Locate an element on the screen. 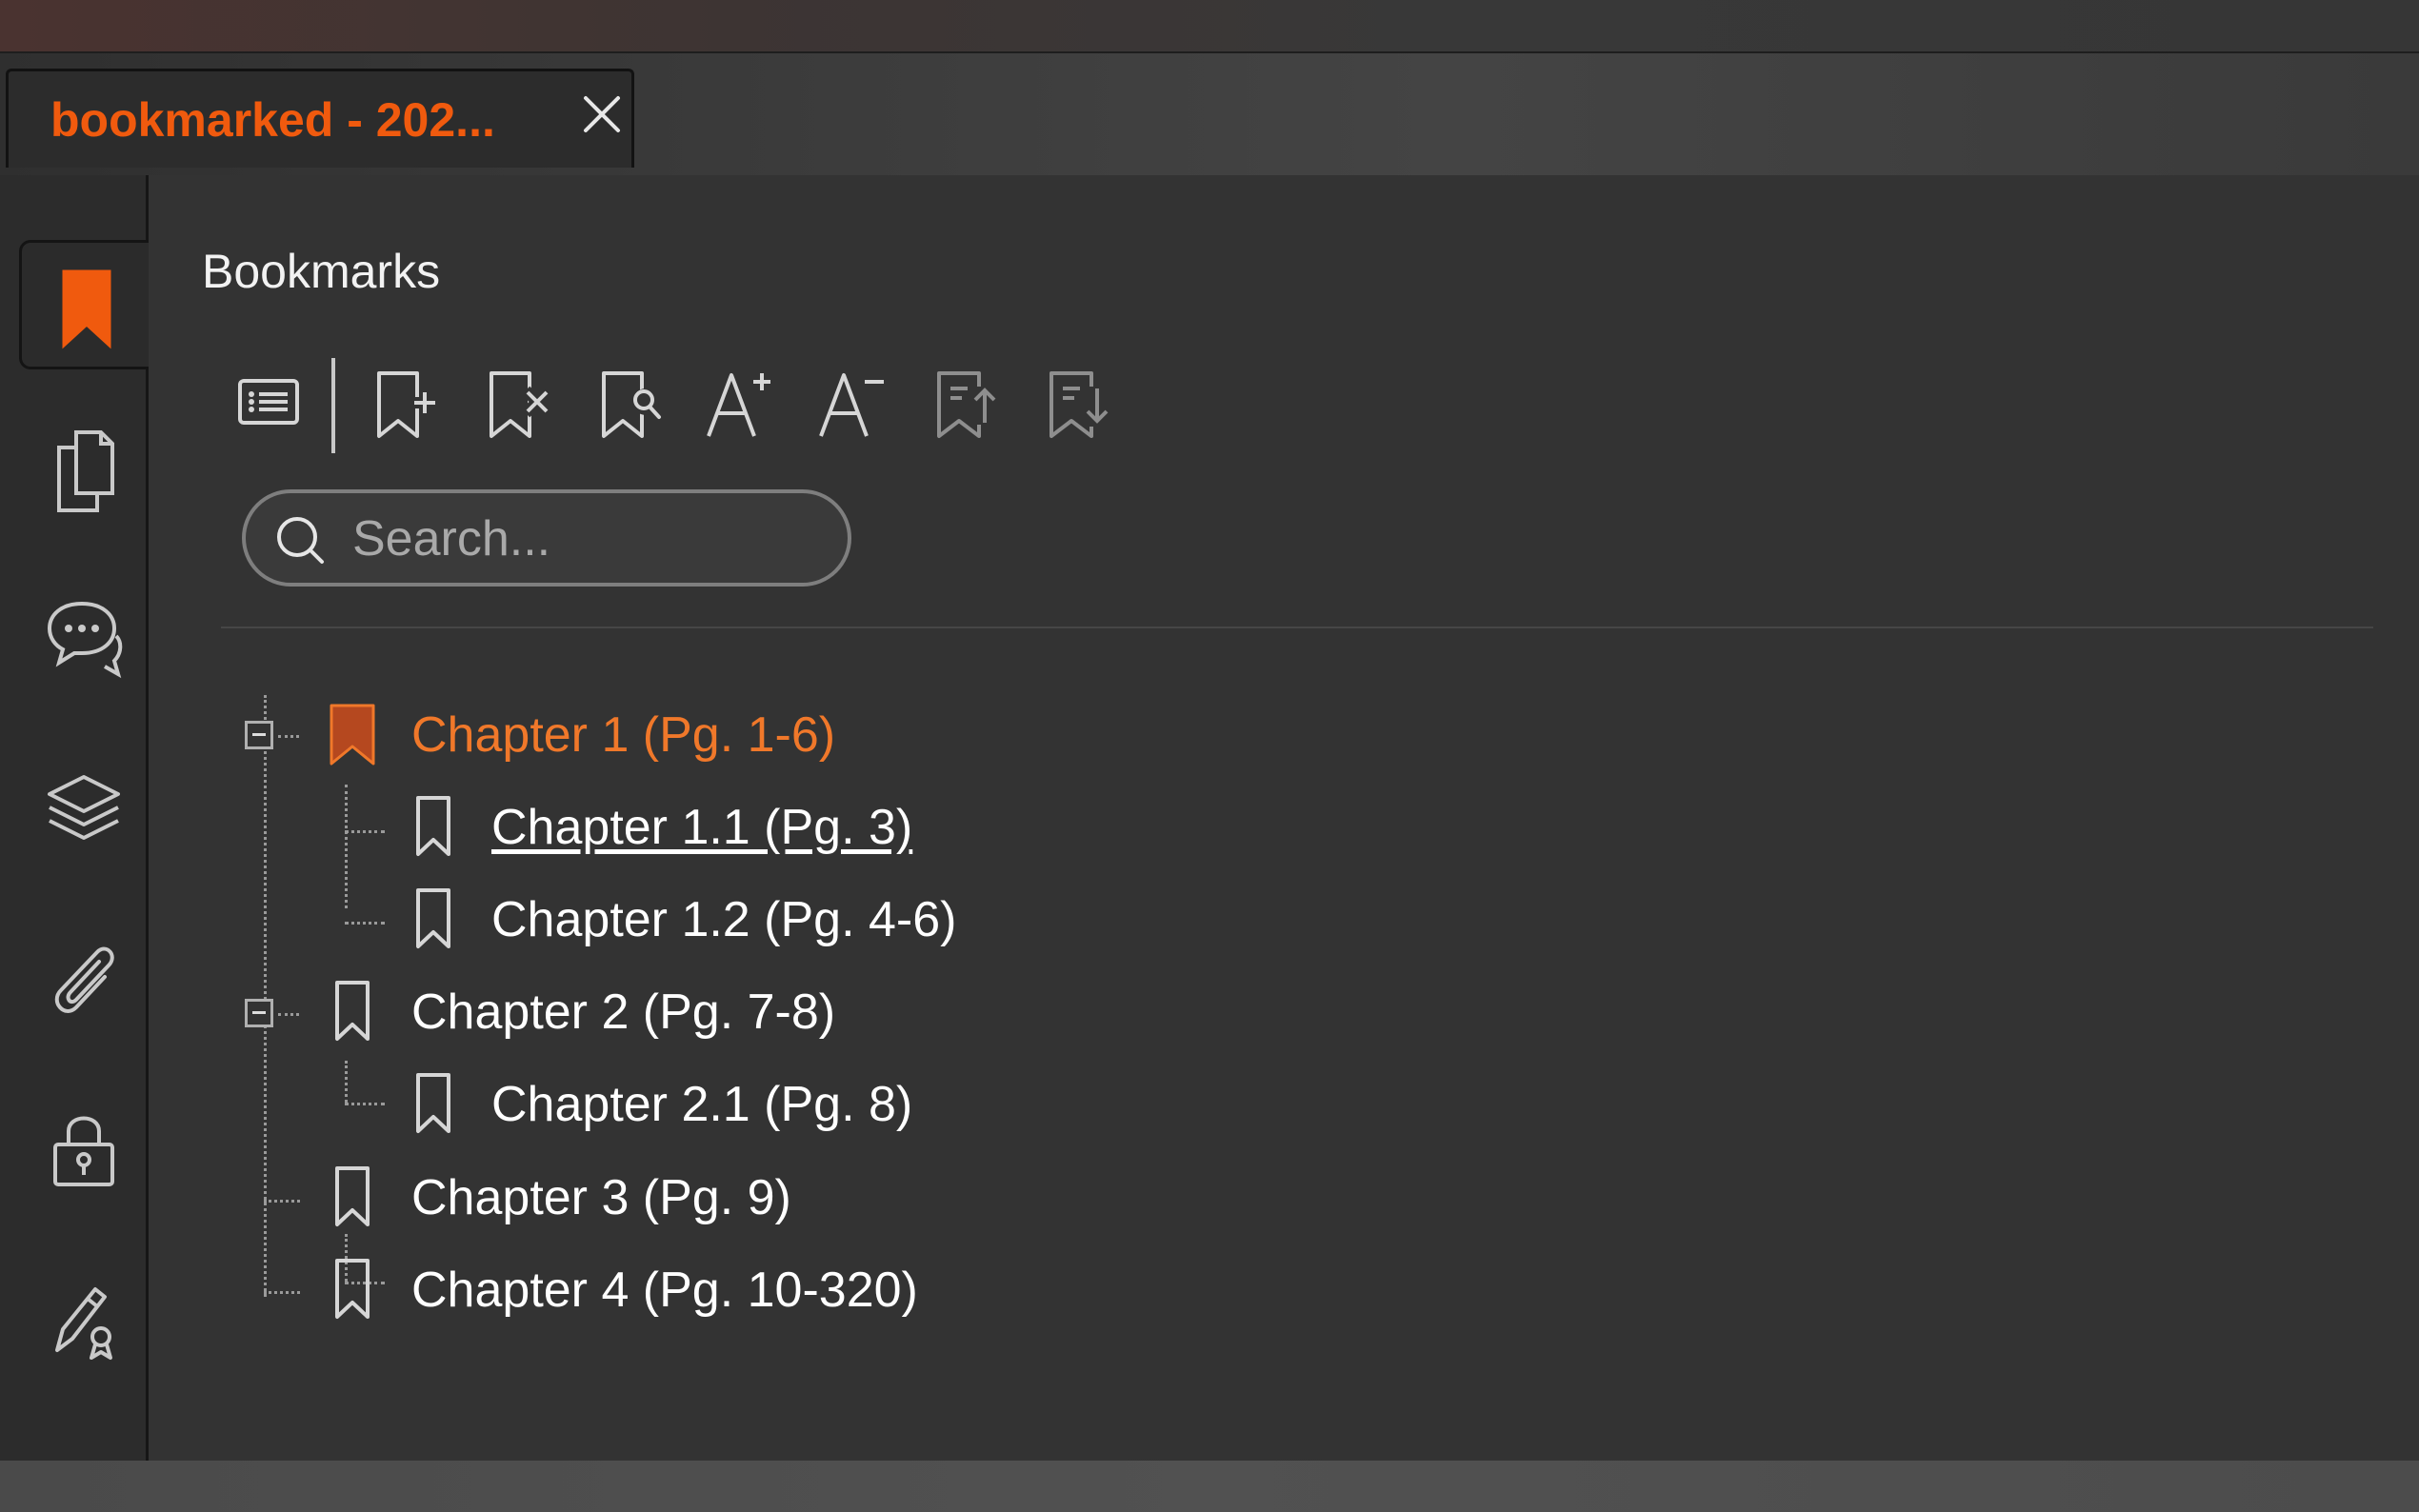  rail-layers-button is located at coordinates (84, 807).